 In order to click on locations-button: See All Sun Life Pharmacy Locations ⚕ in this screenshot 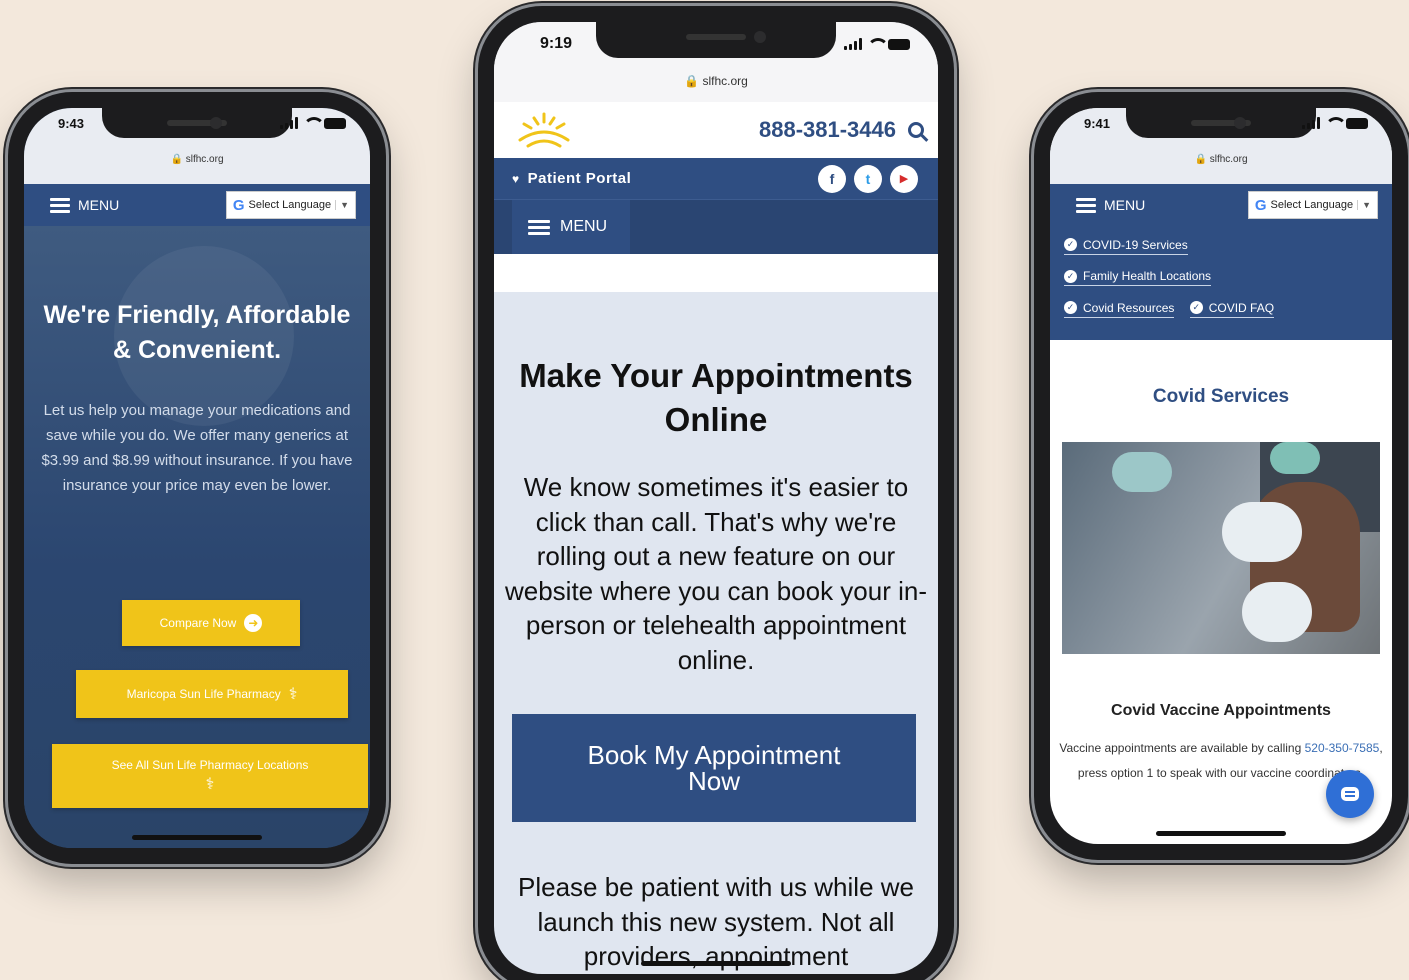, I will do `click(210, 776)`.